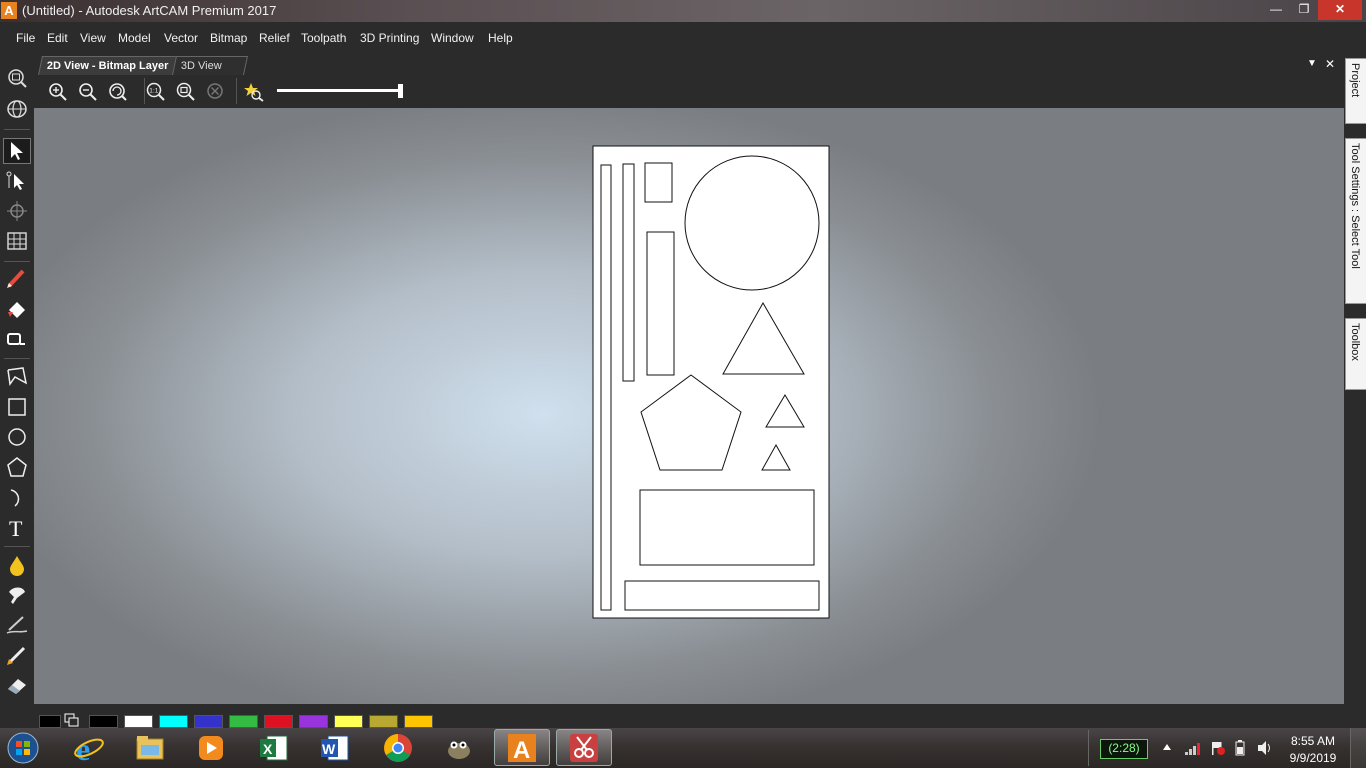  I want to click on palette-swatch-yellow, so click(348, 721).